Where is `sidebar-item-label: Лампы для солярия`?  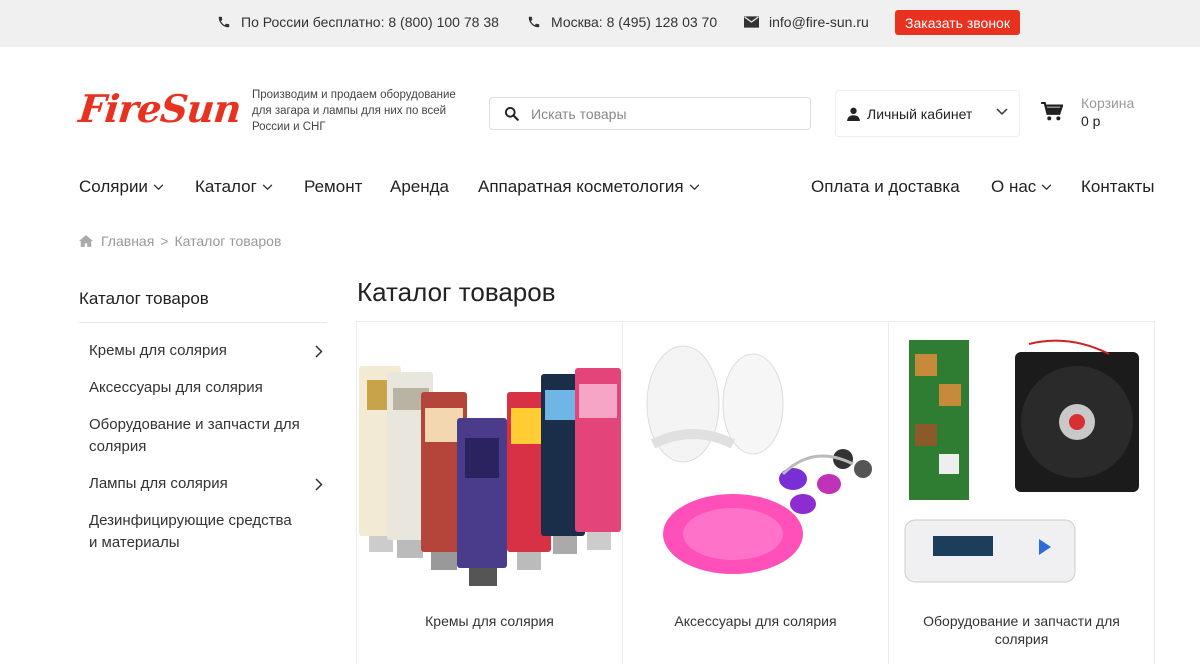 sidebar-item-label: Лампы для солярия is located at coordinates (158, 483).